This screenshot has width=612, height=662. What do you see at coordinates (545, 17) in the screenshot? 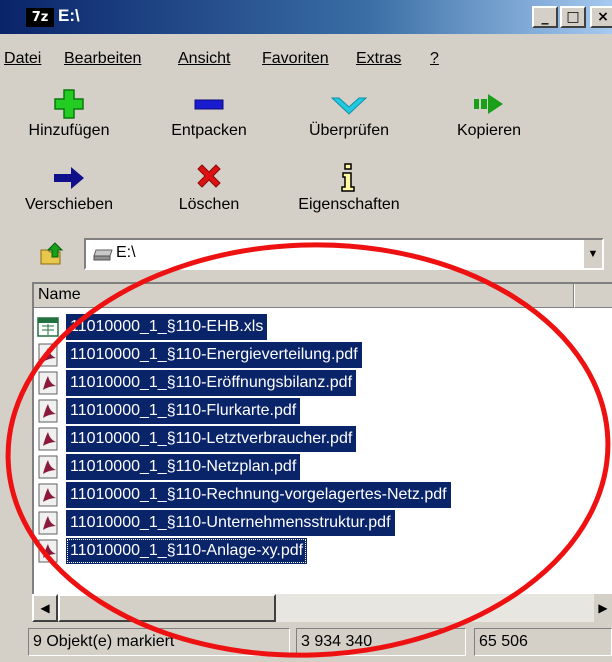
I see `minimize-button: _` at bounding box center [545, 17].